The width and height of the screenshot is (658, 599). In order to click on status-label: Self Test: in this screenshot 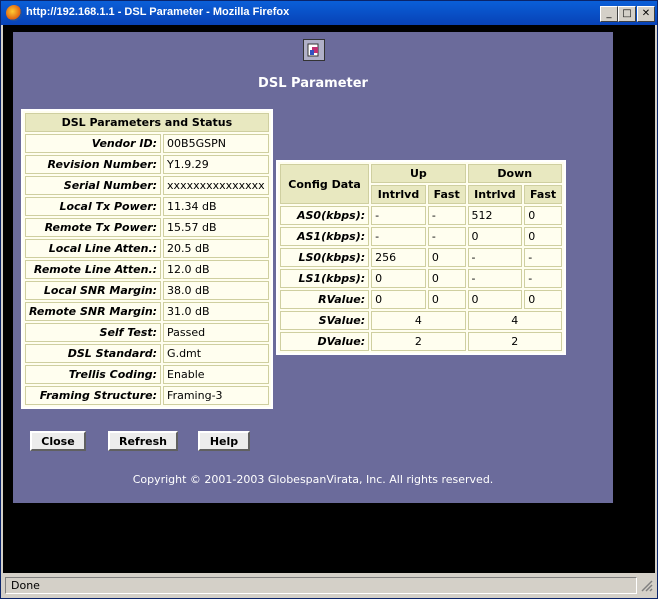, I will do `click(93, 332)`.